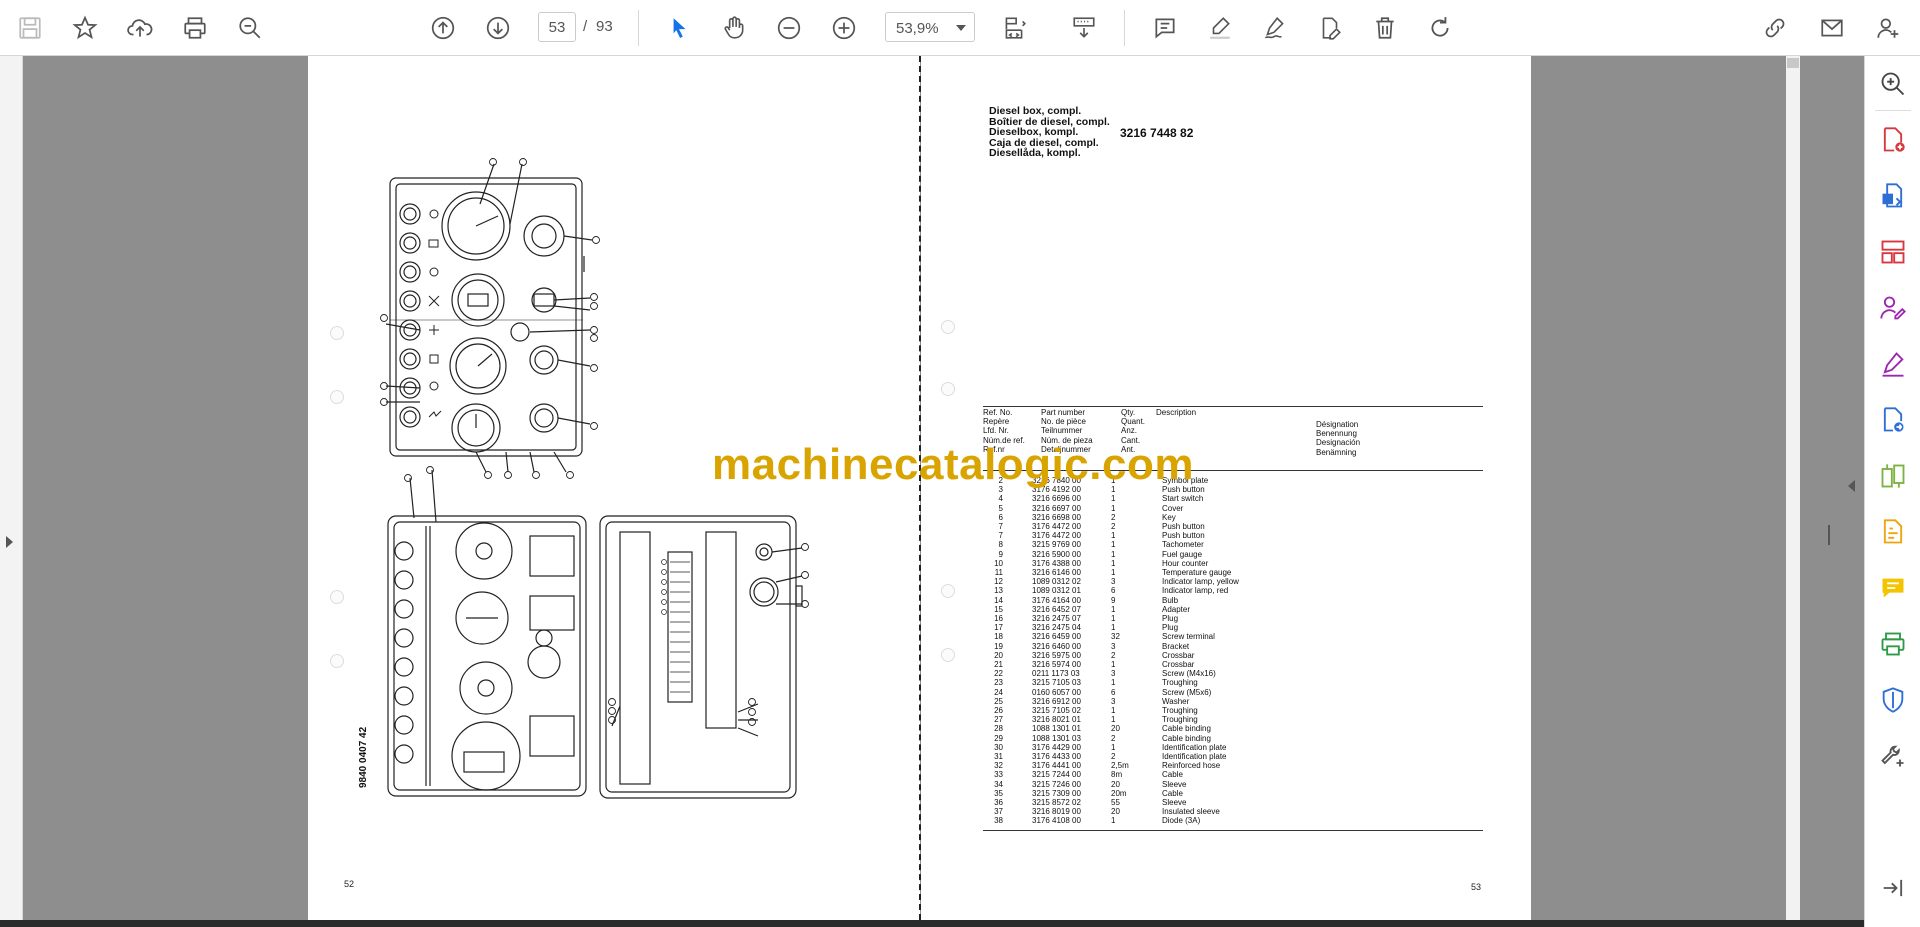  What do you see at coordinates (1014, 28) in the screenshot?
I see `page-fit-icon` at bounding box center [1014, 28].